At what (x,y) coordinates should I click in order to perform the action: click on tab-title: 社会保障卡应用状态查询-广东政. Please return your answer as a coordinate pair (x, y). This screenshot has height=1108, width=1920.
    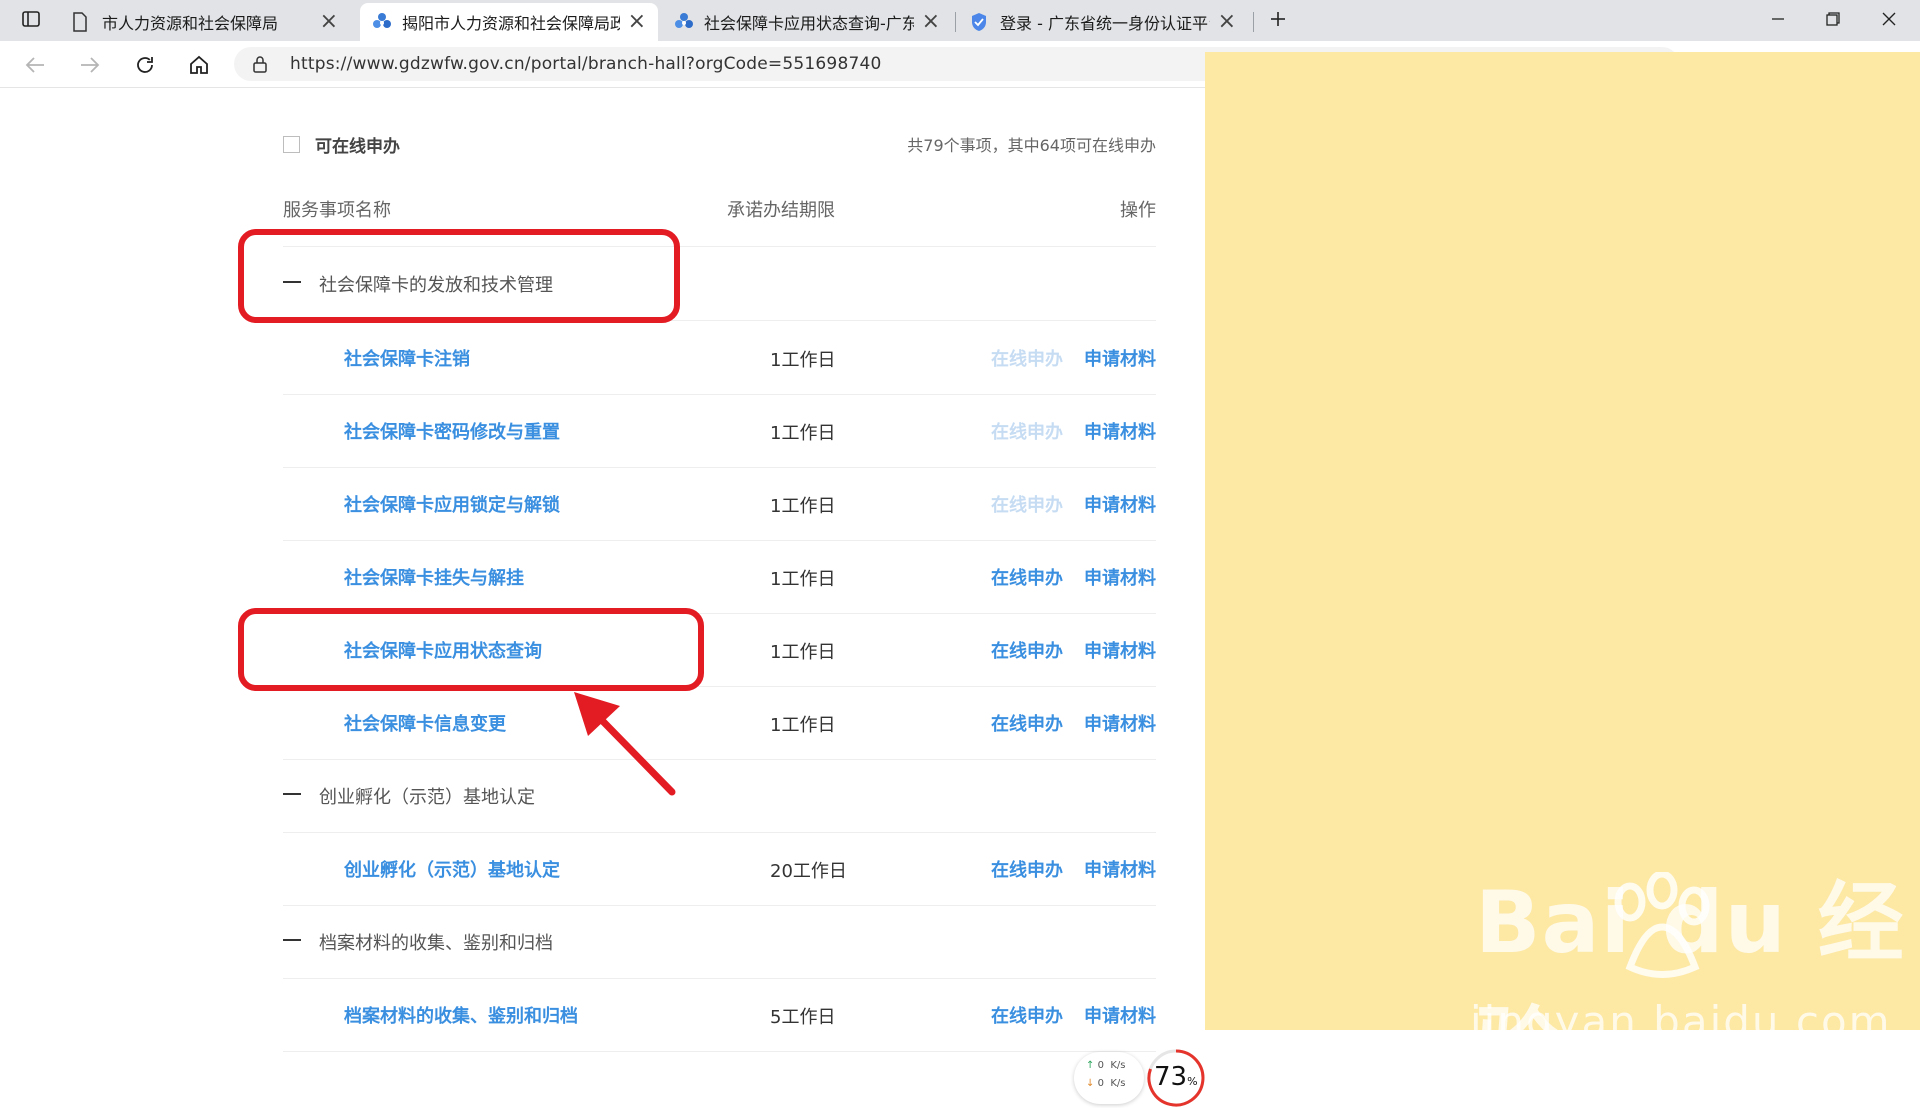
    Looking at the image, I should click on (809, 23).